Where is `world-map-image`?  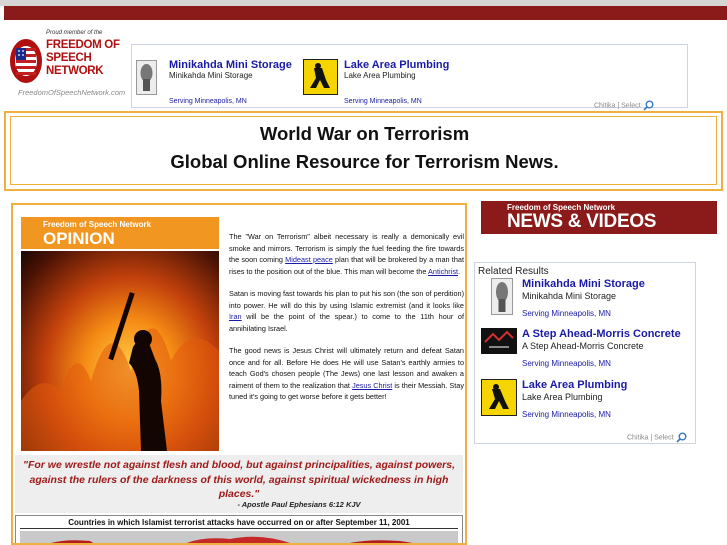 world-map-image is located at coordinates (239, 537).